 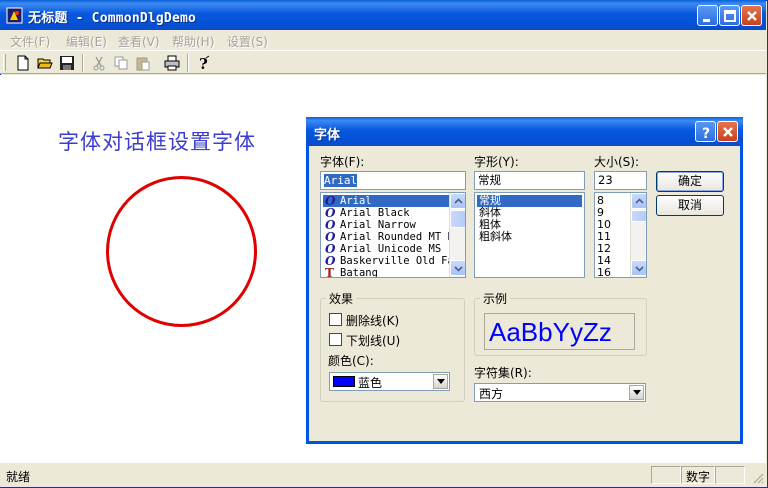 What do you see at coordinates (157, 142) in the screenshot?
I see `canvas-text: 字体对话框设置字体` at bounding box center [157, 142].